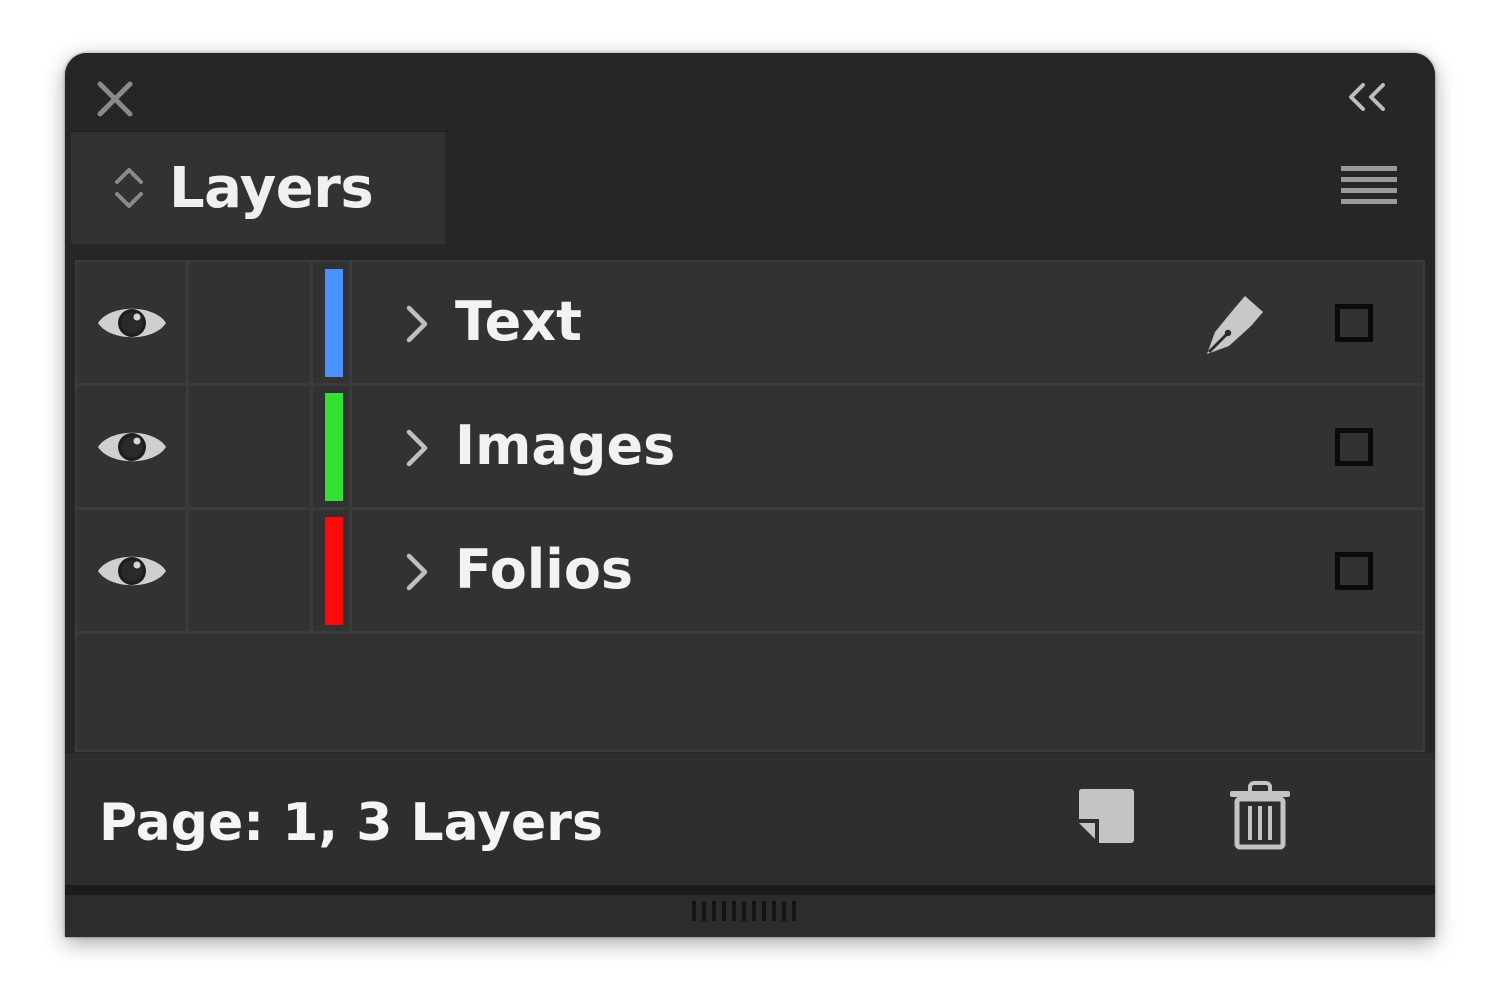 The height and width of the screenshot is (1002, 1500). I want to click on hamburger-menu-icon, so click(1369, 185).